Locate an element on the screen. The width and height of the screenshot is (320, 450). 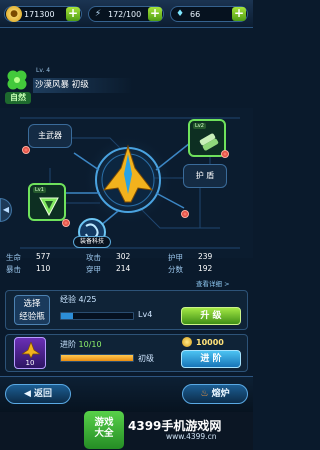
advance-bar-fill is located at coordinates (97, 358).